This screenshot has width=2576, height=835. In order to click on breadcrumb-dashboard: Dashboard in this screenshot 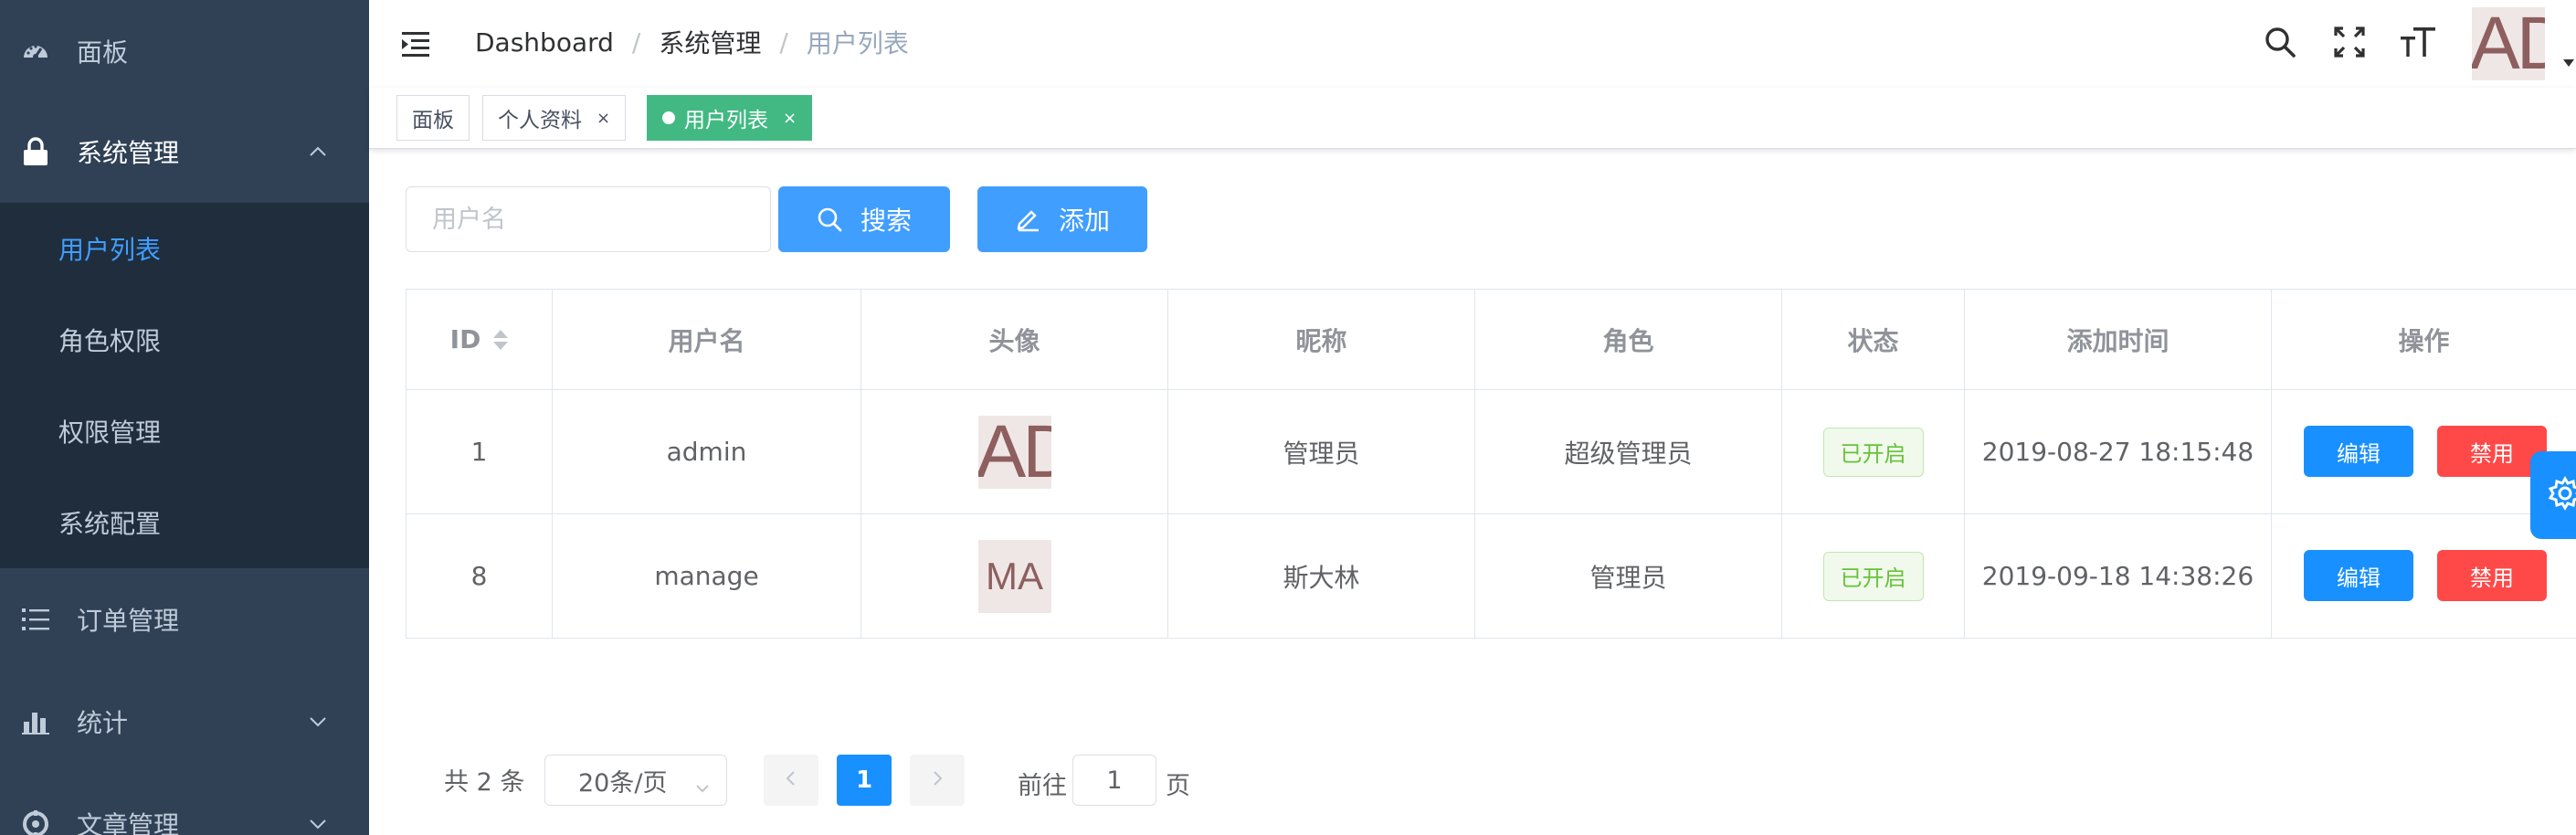, I will do `click(544, 42)`.